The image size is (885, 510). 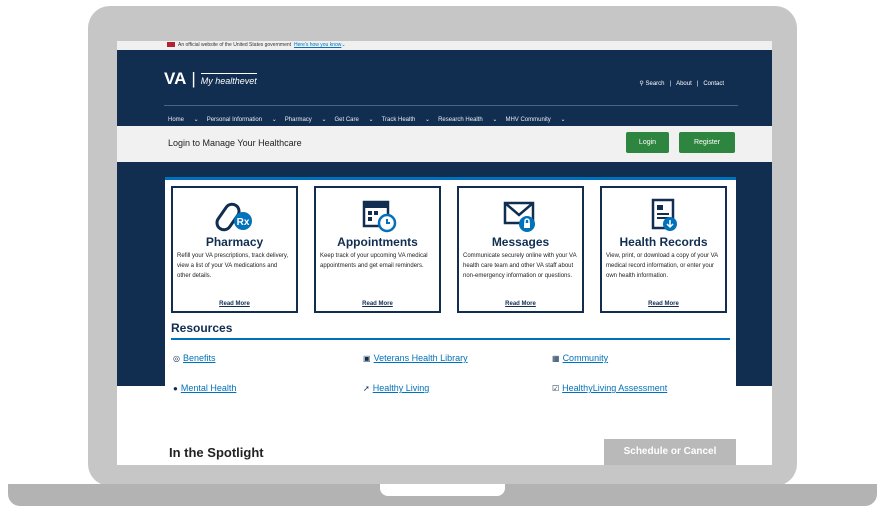 What do you see at coordinates (216, 452) in the screenshot?
I see `spotlight-heading: In the Spotlight` at bounding box center [216, 452].